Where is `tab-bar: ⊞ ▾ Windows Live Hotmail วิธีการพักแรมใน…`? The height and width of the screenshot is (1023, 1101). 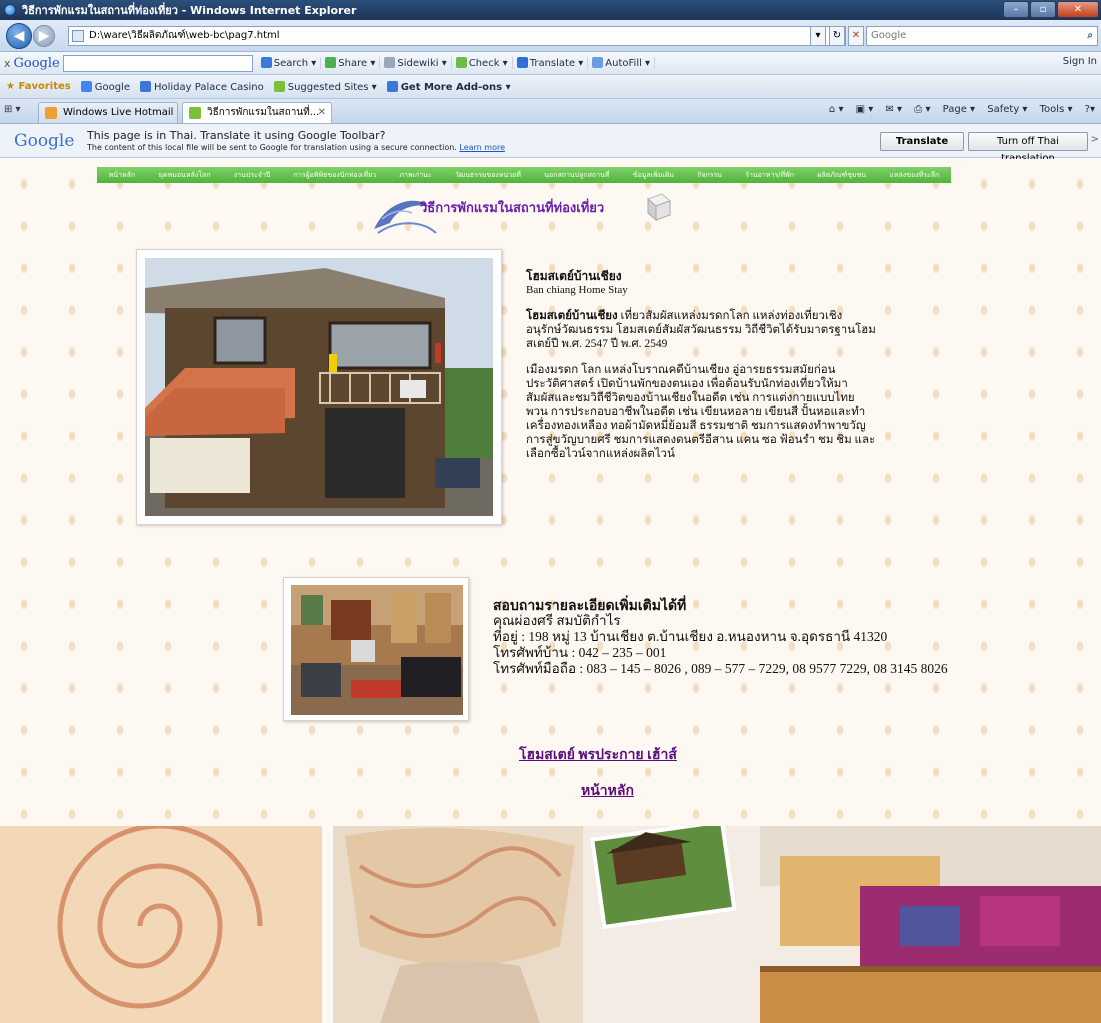
tab-bar: ⊞ ▾ Windows Live Hotmail วิธีการพักแรมใน… is located at coordinates (550, 111).